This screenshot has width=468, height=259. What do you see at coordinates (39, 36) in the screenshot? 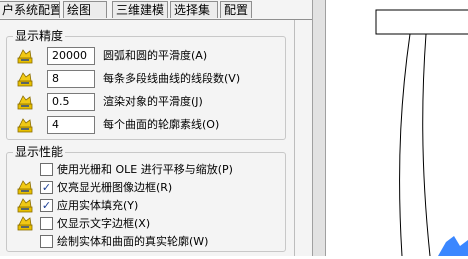
I see `display-precision-title: 显示精度` at bounding box center [39, 36].